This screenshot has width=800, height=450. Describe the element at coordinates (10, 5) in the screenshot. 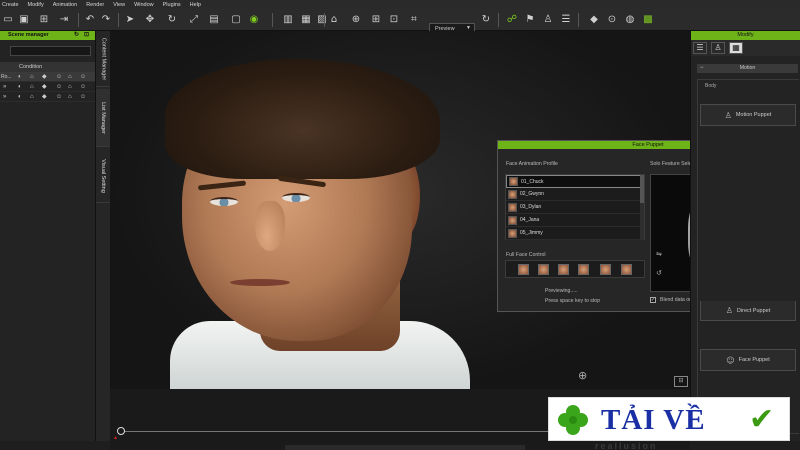

I see `menu-create: Create` at that location.